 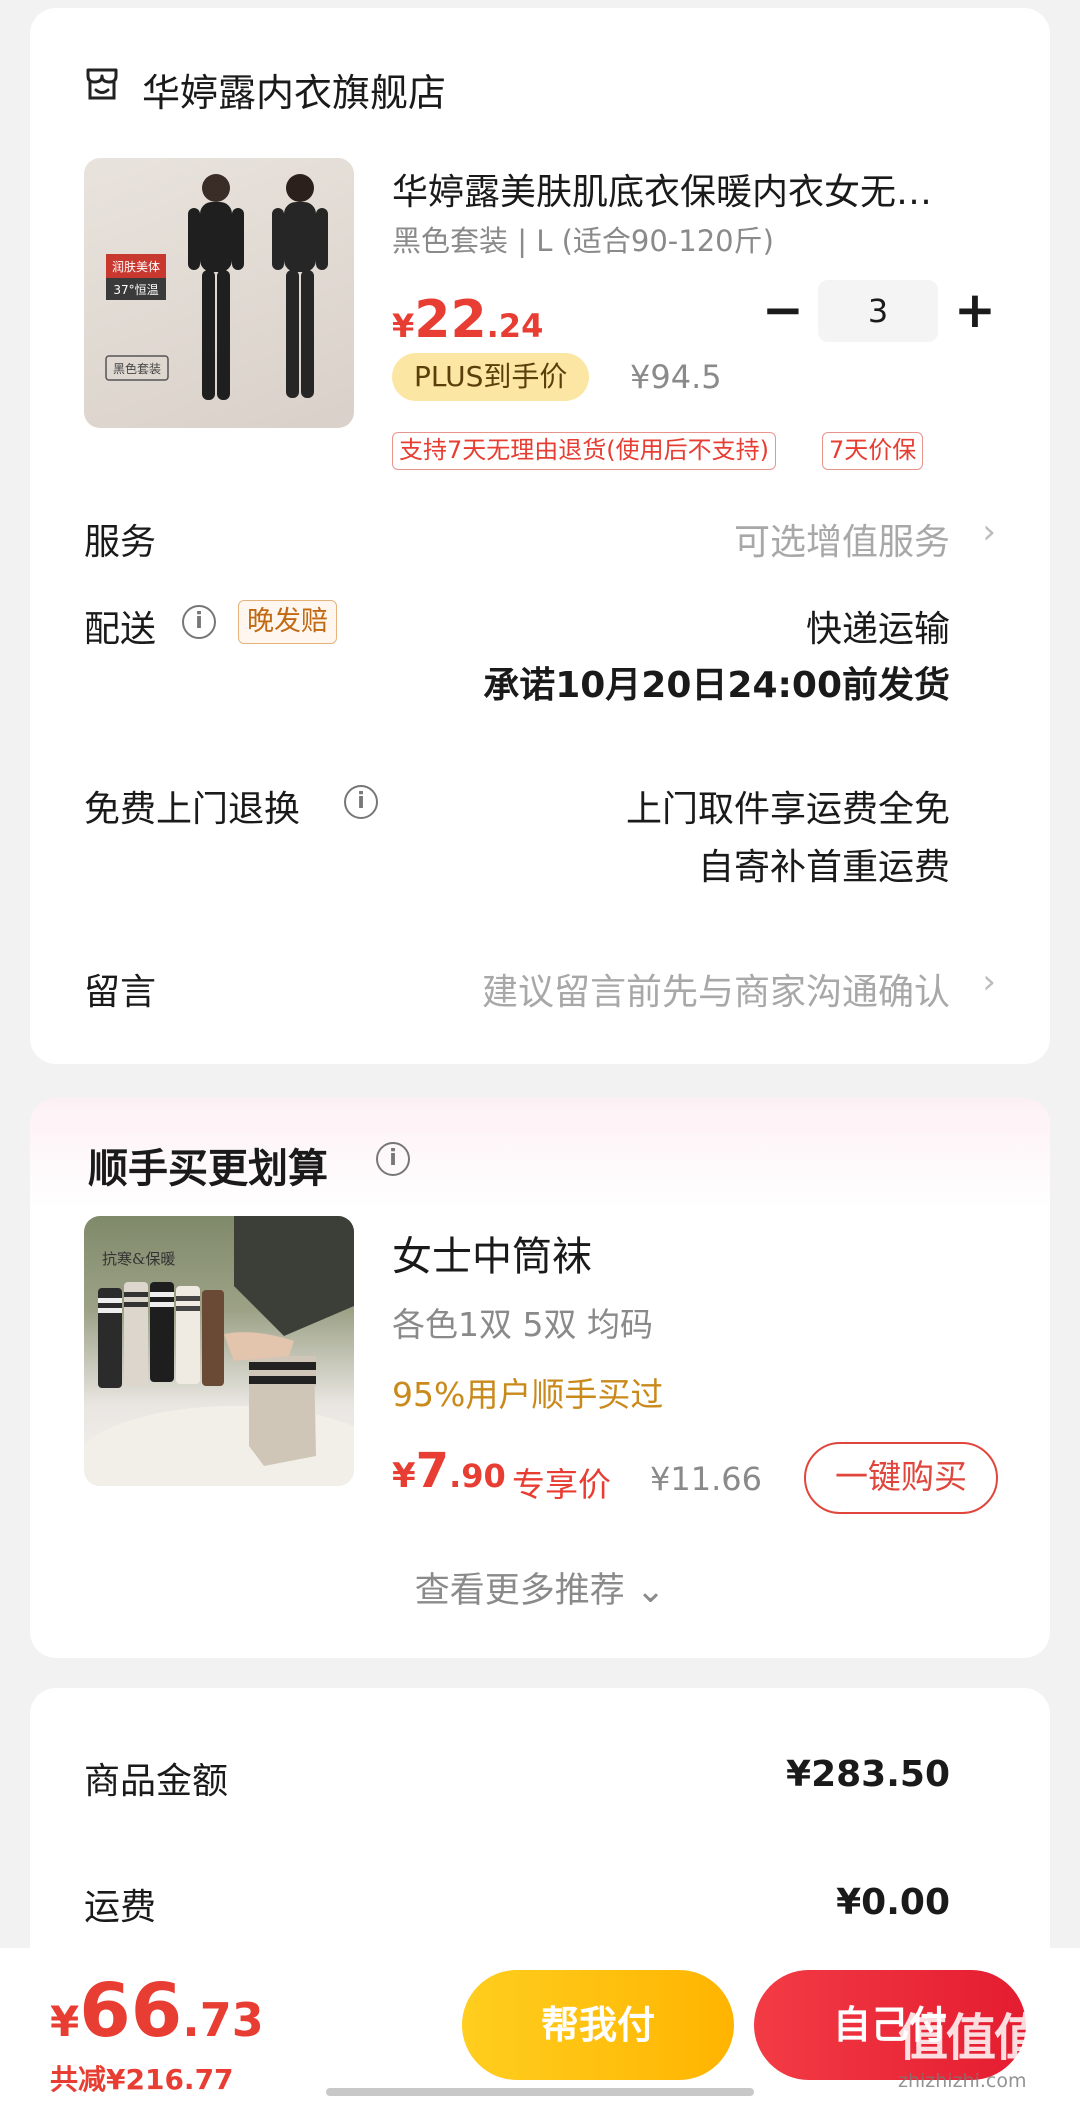 I want to click on total-symbol: ¥, so click(x=65, y=2021).